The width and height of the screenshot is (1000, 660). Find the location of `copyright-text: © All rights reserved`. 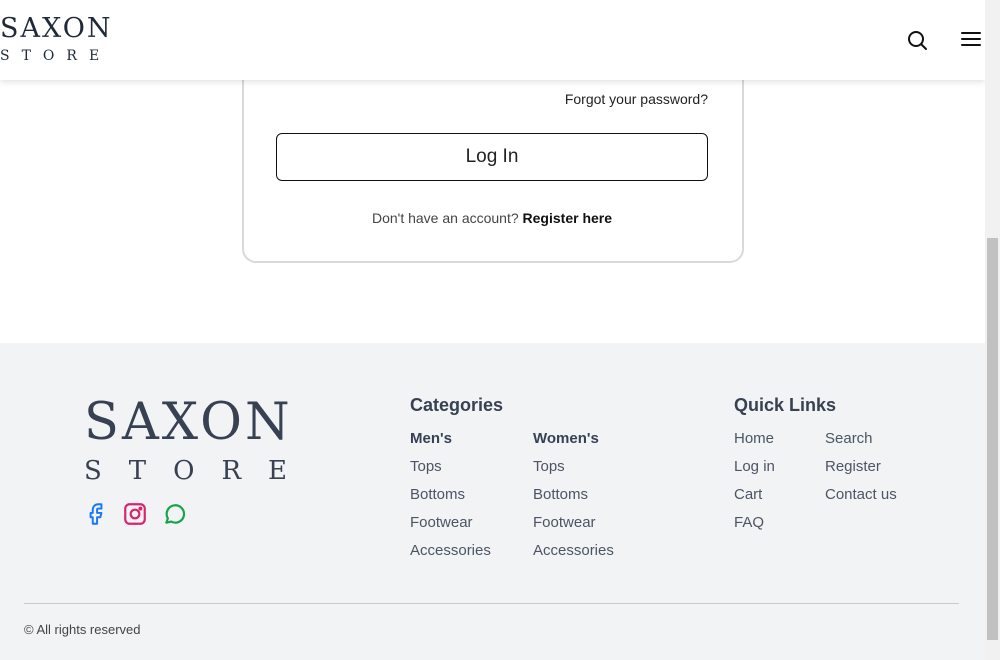

copyright-text: © All rights reserved is located at coordinates (82, 629).